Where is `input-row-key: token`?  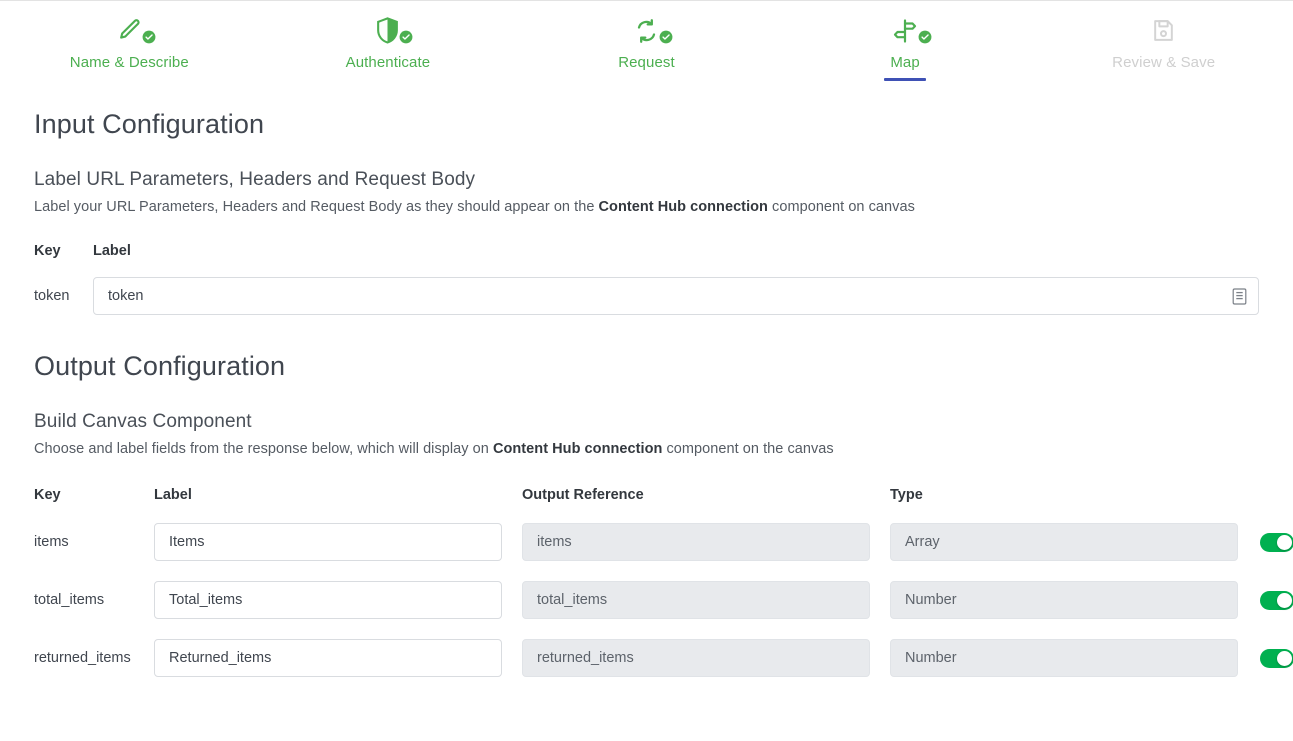 input-row-key: token is located at coordinates (52, 296).